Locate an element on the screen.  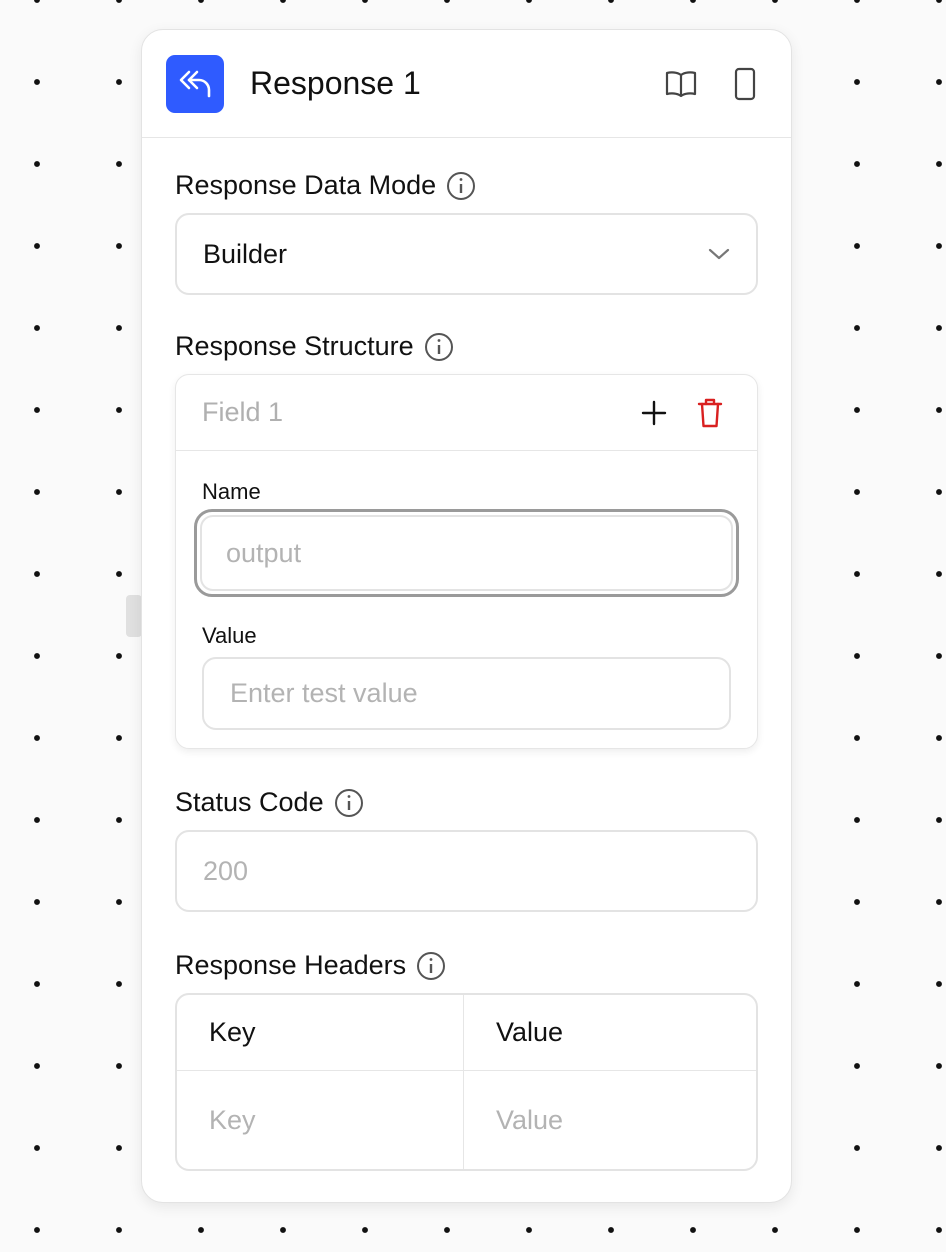
book-icon is located at coordinates (681, 84).